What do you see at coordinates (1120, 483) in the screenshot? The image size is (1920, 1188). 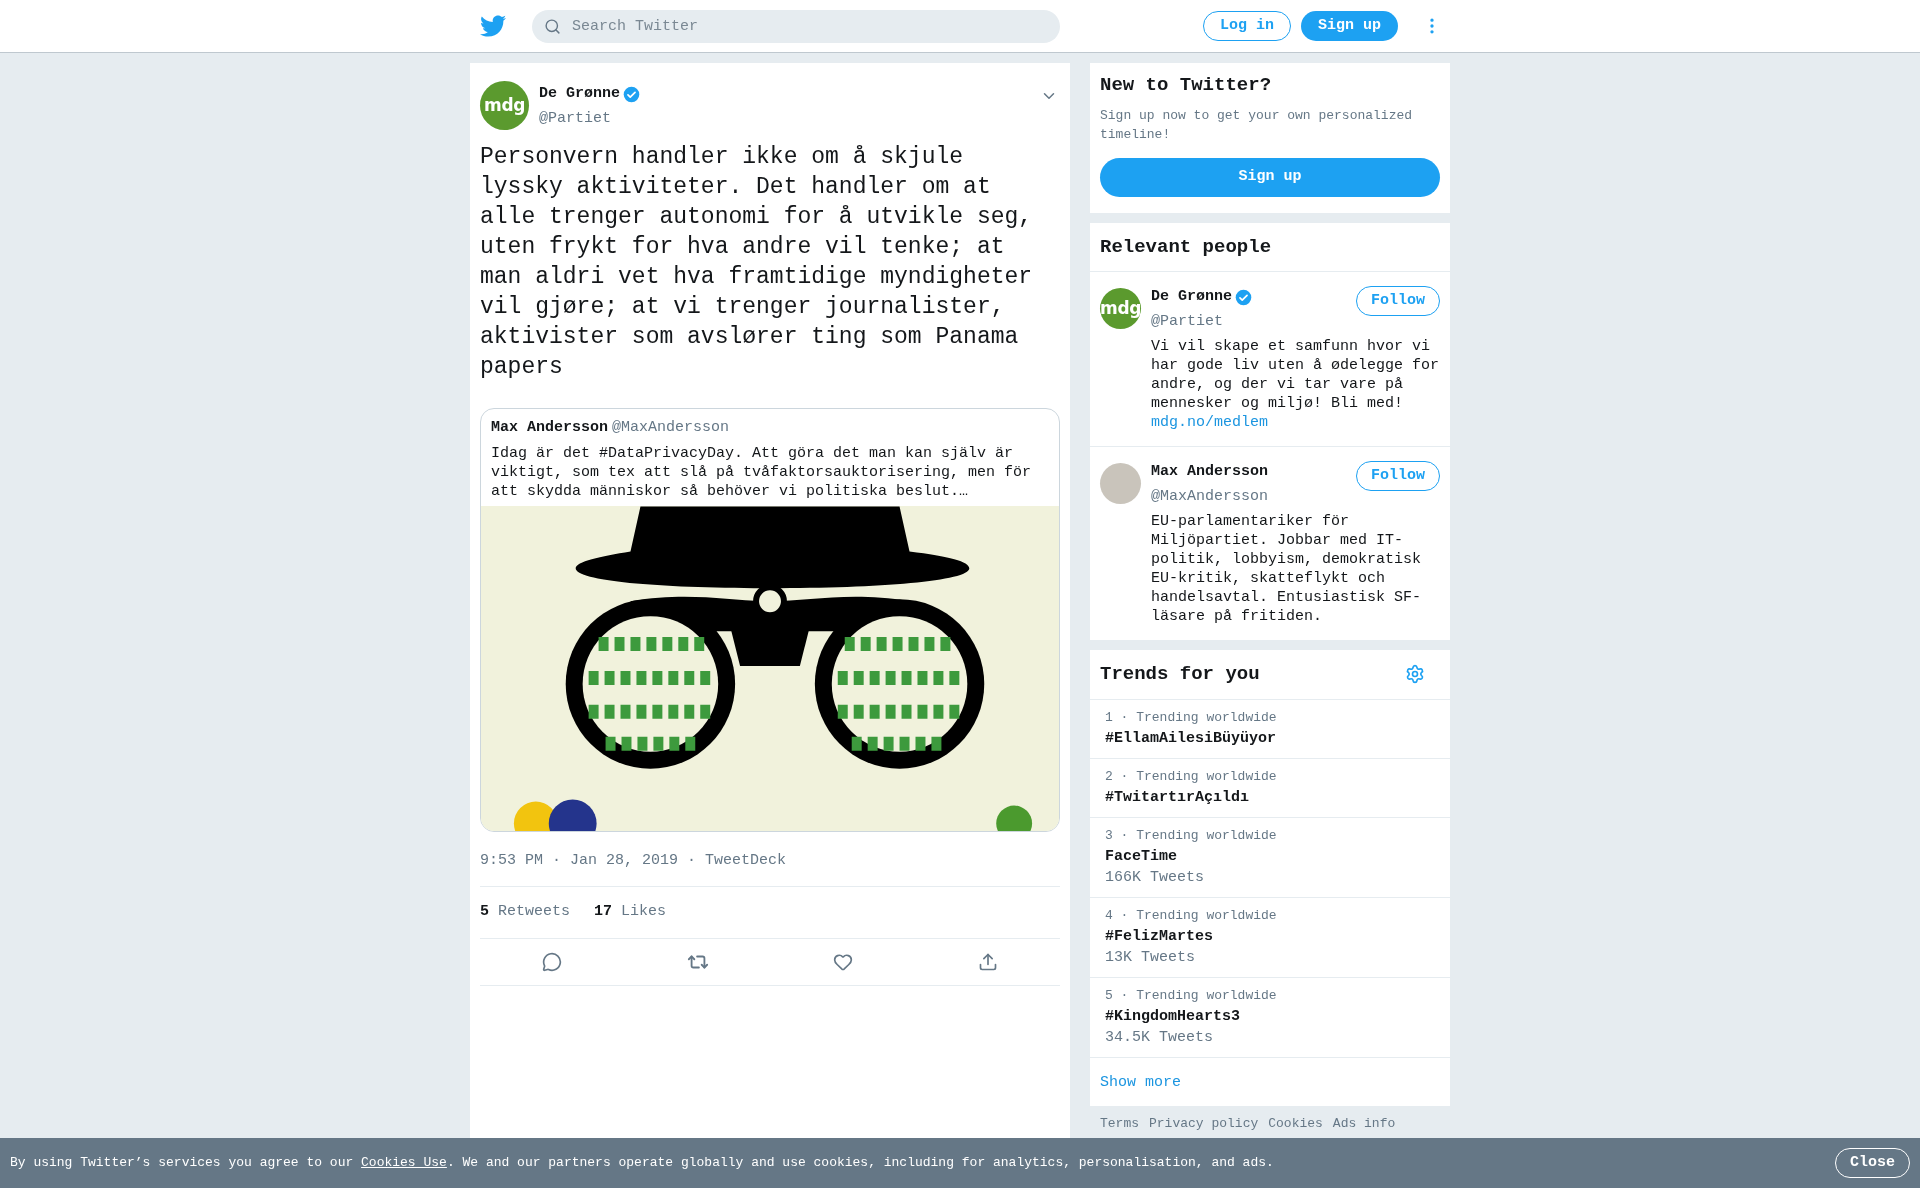 I see `avatar-photo-placeholder` at bounding box center [1120, 483].